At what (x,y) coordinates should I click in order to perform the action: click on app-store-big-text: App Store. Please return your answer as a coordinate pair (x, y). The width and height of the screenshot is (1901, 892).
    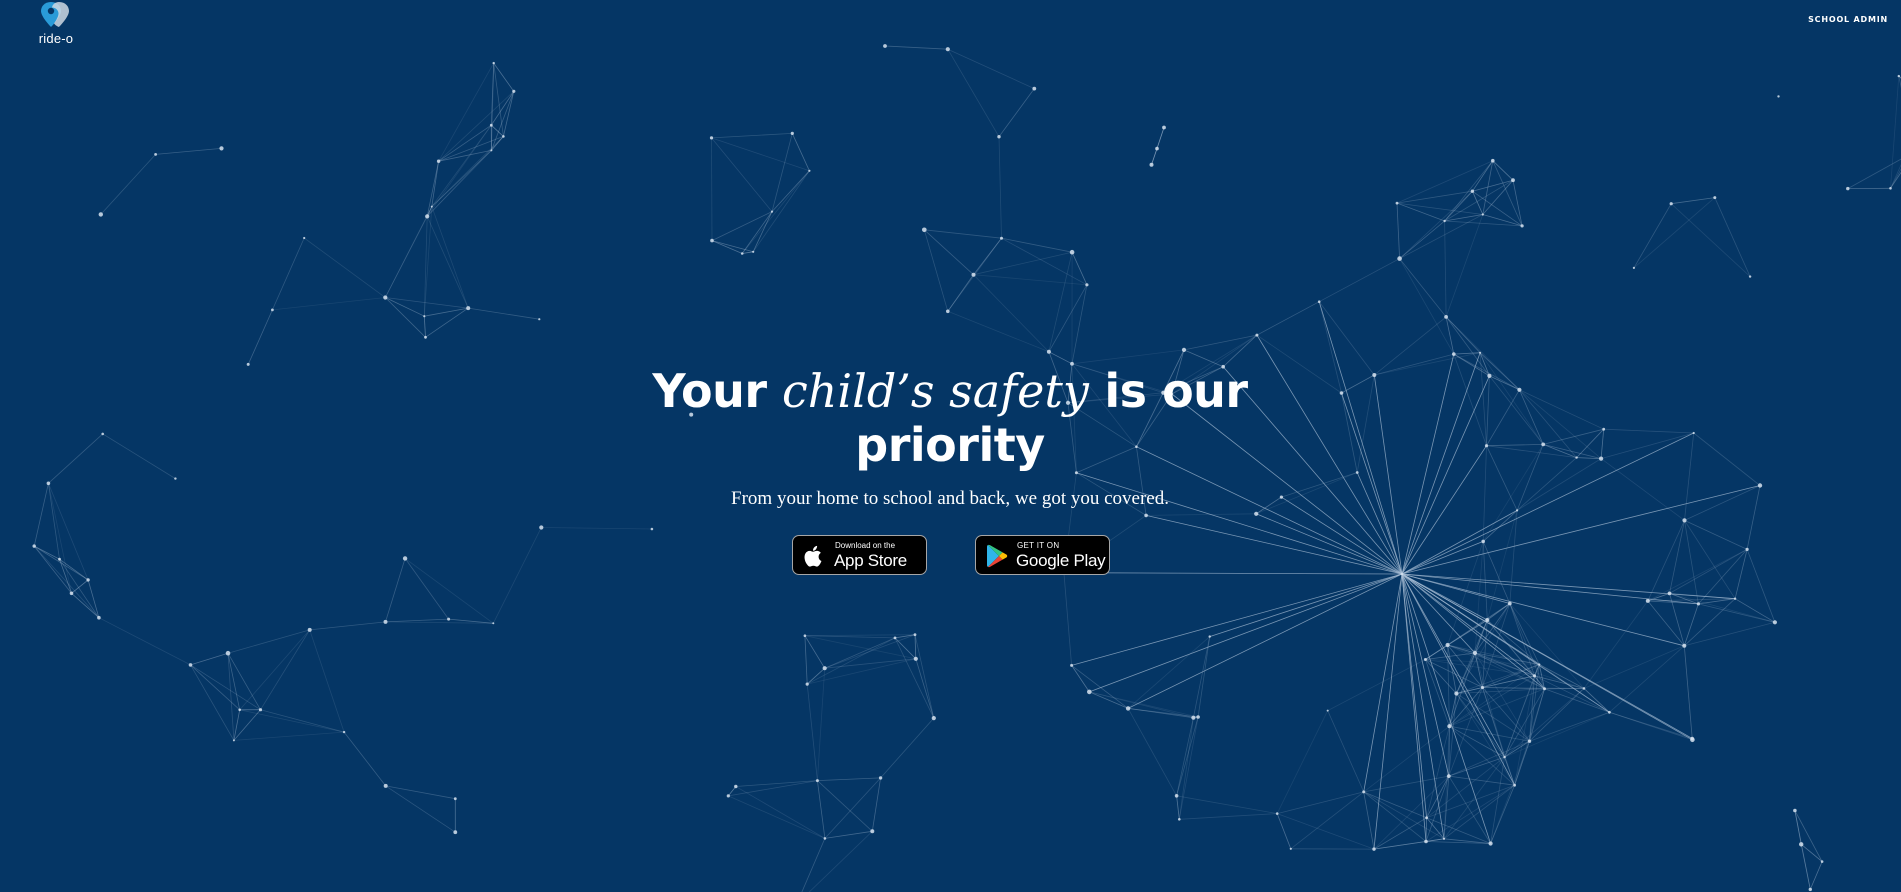
    Looking at the image, I should click on (870, 560).